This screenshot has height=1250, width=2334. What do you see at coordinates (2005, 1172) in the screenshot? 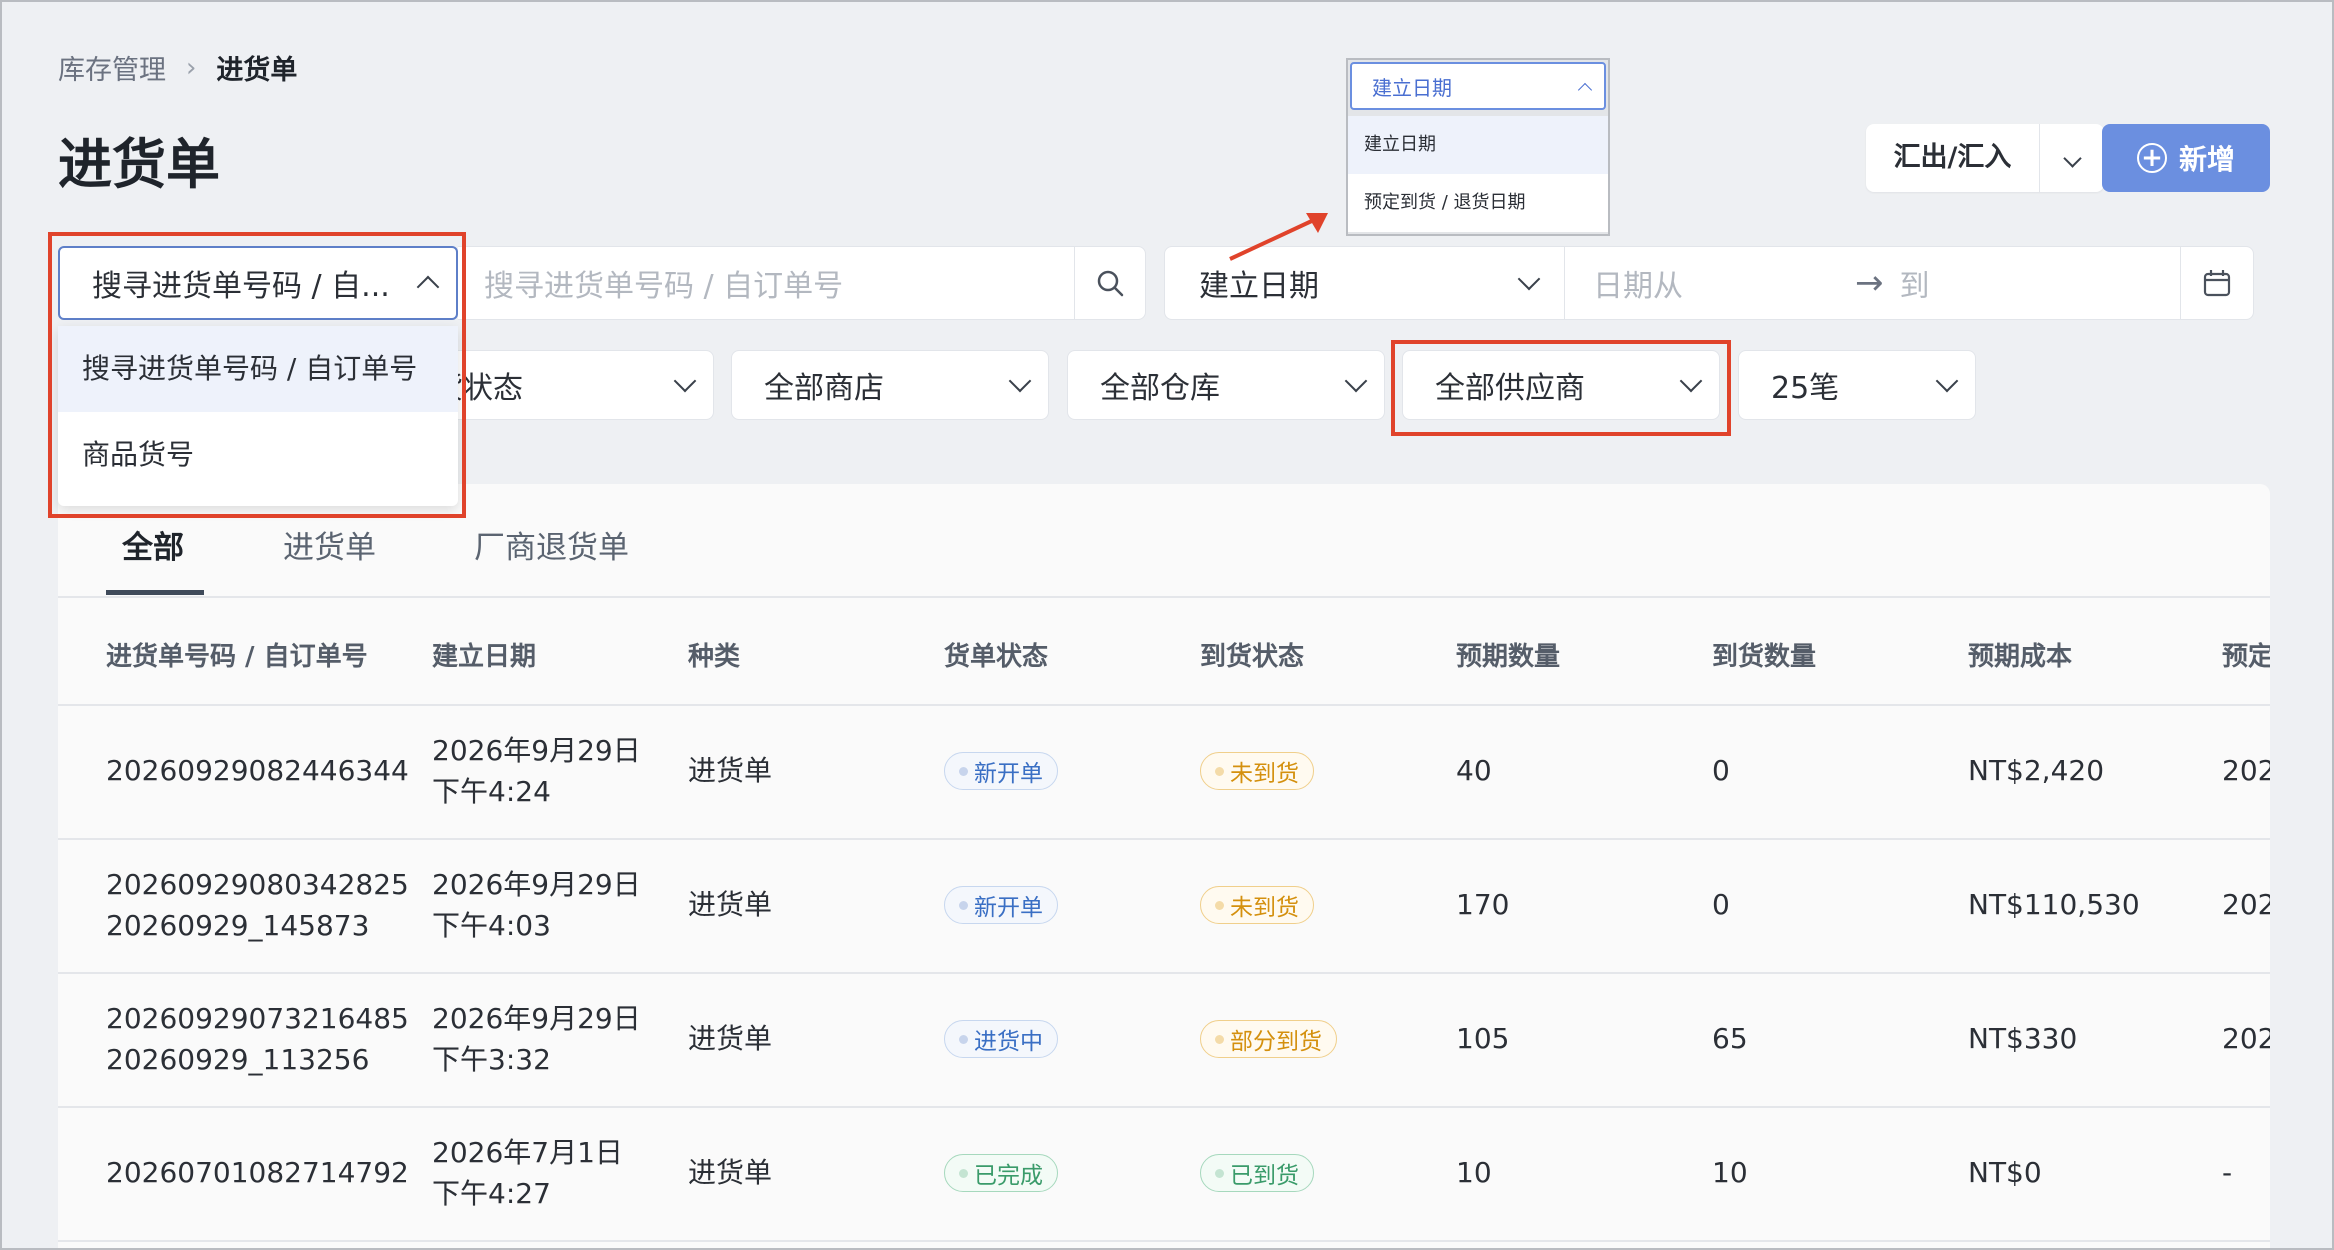
I see `expected-cost: NT$0` at bounding box center [2005, 1172].